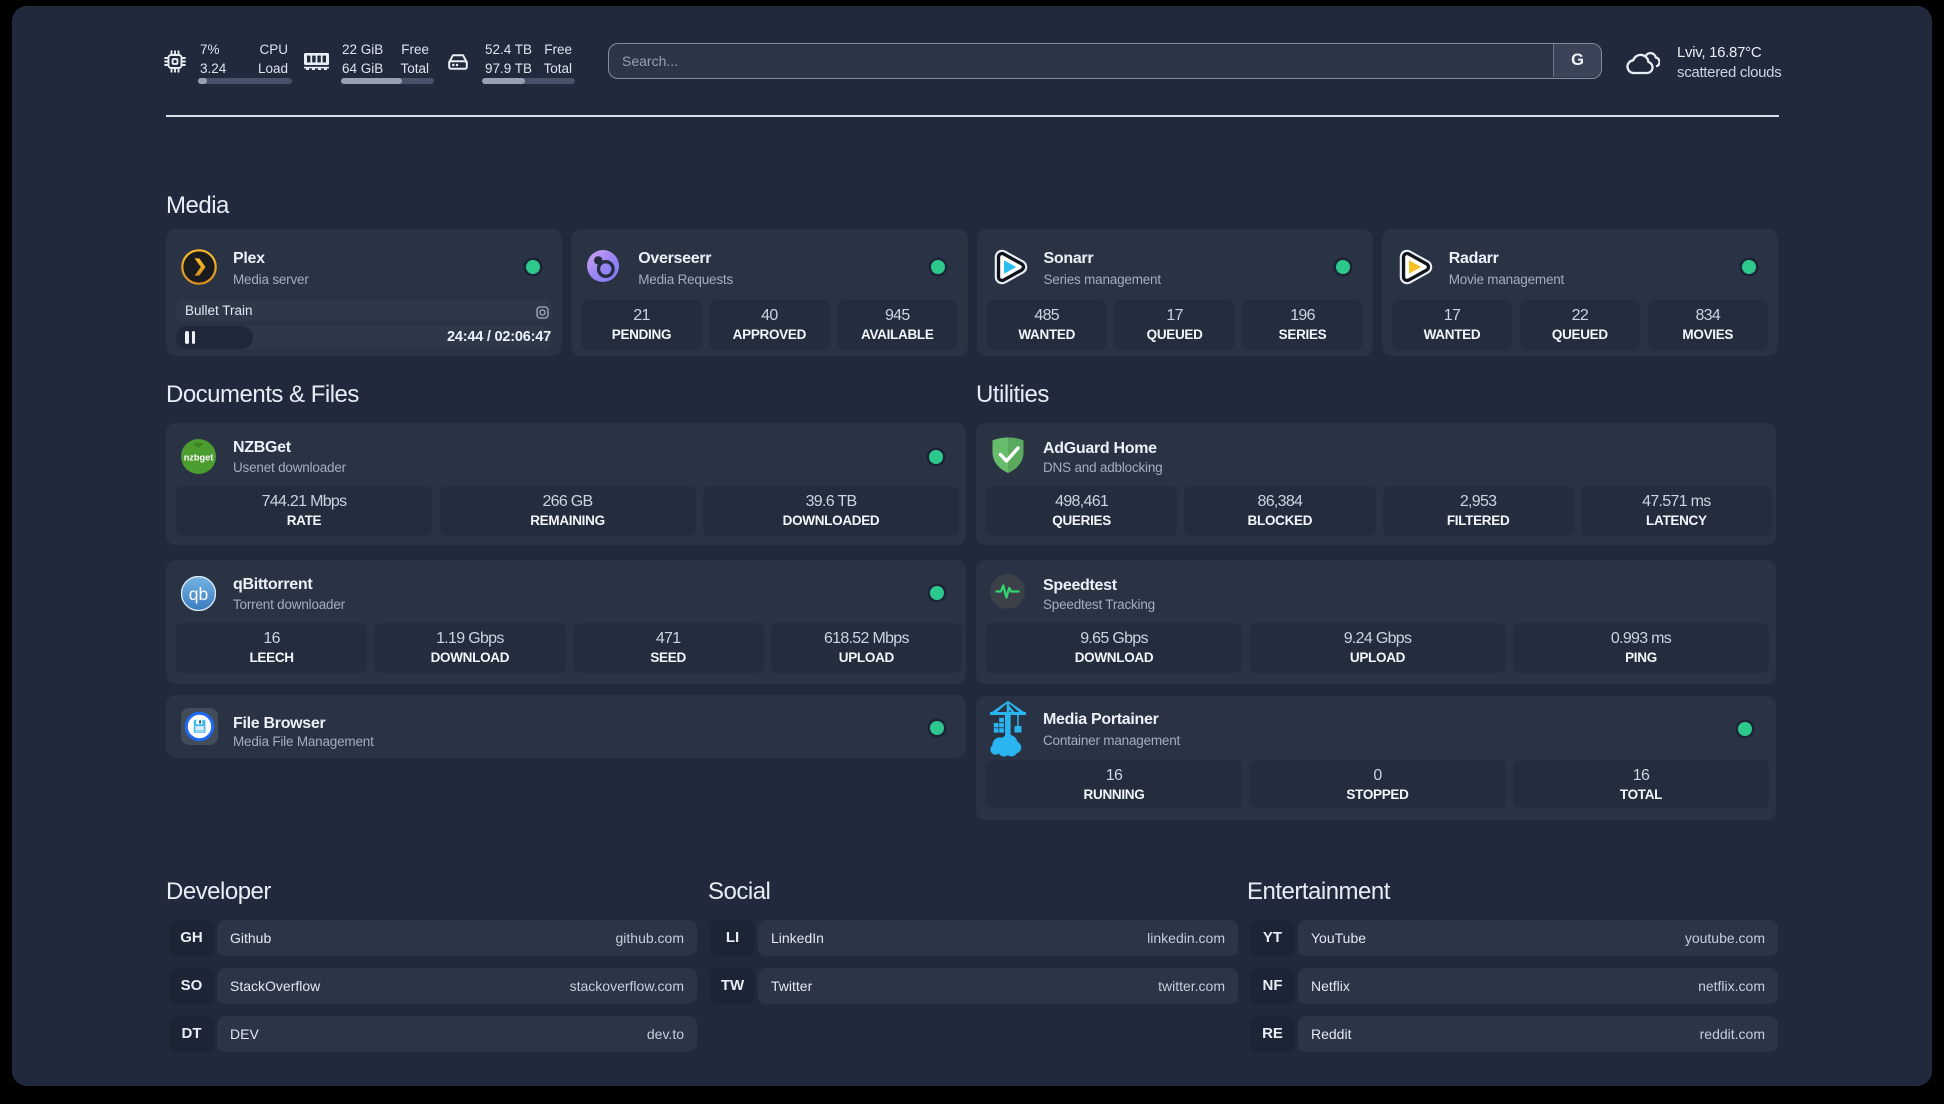  I want to click on svg-text: nzbget, so click(199, 458).